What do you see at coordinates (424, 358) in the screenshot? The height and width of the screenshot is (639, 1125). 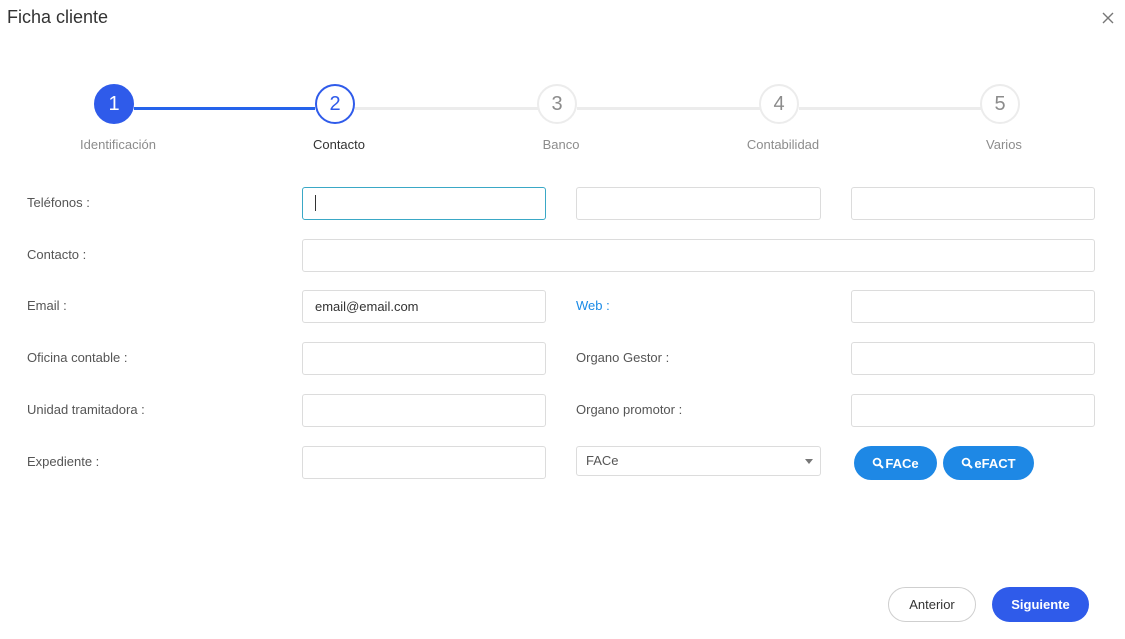 I see `oficina-contable-input` at bounding box center [424, 358].